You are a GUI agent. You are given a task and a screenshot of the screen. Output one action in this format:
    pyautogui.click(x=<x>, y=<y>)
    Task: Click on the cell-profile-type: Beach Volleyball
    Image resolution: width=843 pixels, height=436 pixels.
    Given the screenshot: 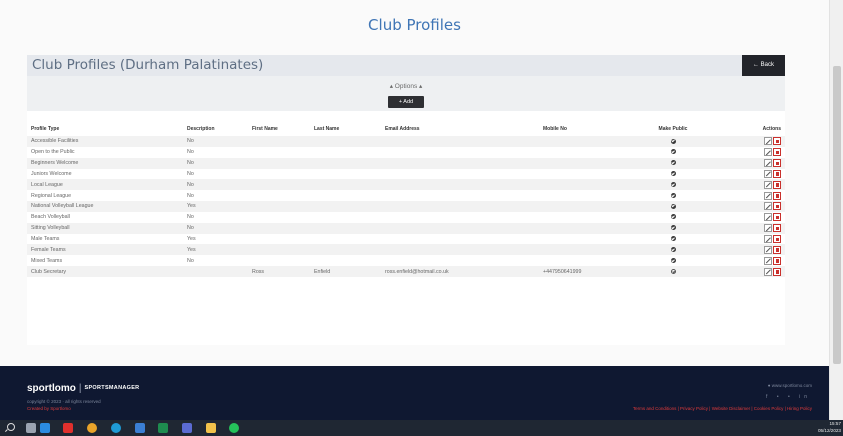 What is the action you would take?
    pyautogui.click(x=105, y=217)
    